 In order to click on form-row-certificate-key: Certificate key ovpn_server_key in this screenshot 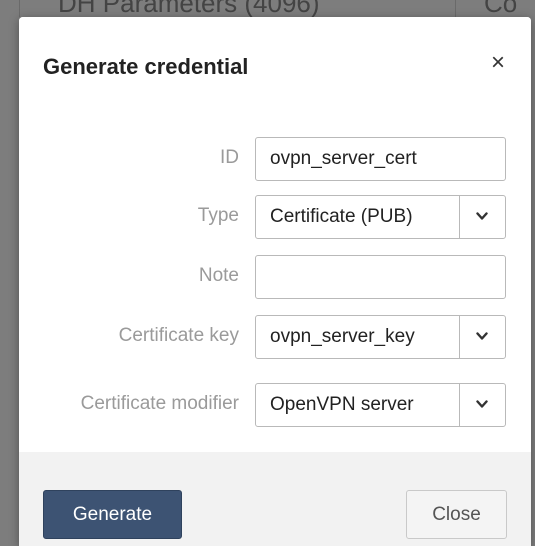, I will do `click(275, 337)`.